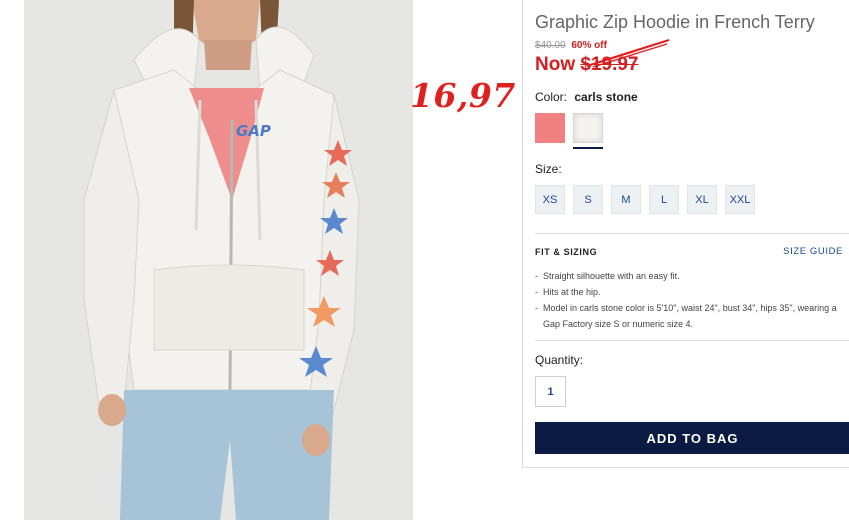 Image resolution: width=849 pixels, height=520 pixels. What do you see at coordinates (548, 169) in the screenshot?
I see `size-label: Size:` at bounding box center [548, 169].